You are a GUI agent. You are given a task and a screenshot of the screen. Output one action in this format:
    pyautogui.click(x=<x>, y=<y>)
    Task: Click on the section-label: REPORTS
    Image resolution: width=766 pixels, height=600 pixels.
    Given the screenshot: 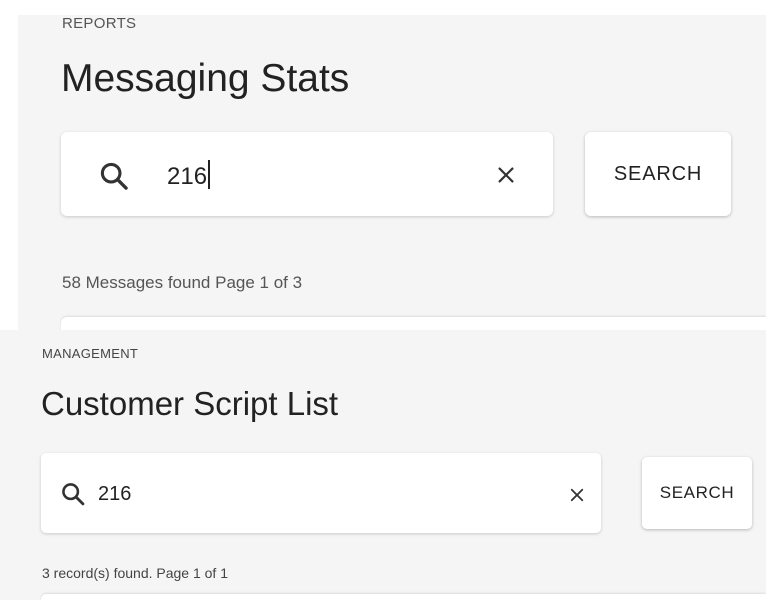 What is the action you would take?
    pyautogui.click(x=99, y=23)
    